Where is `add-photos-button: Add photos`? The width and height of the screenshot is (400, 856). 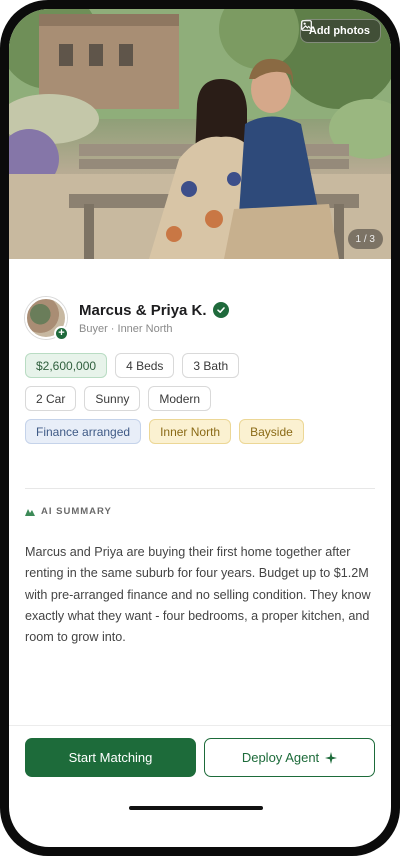
add-photos-button: Add photos is located at coordinates (340, 31).